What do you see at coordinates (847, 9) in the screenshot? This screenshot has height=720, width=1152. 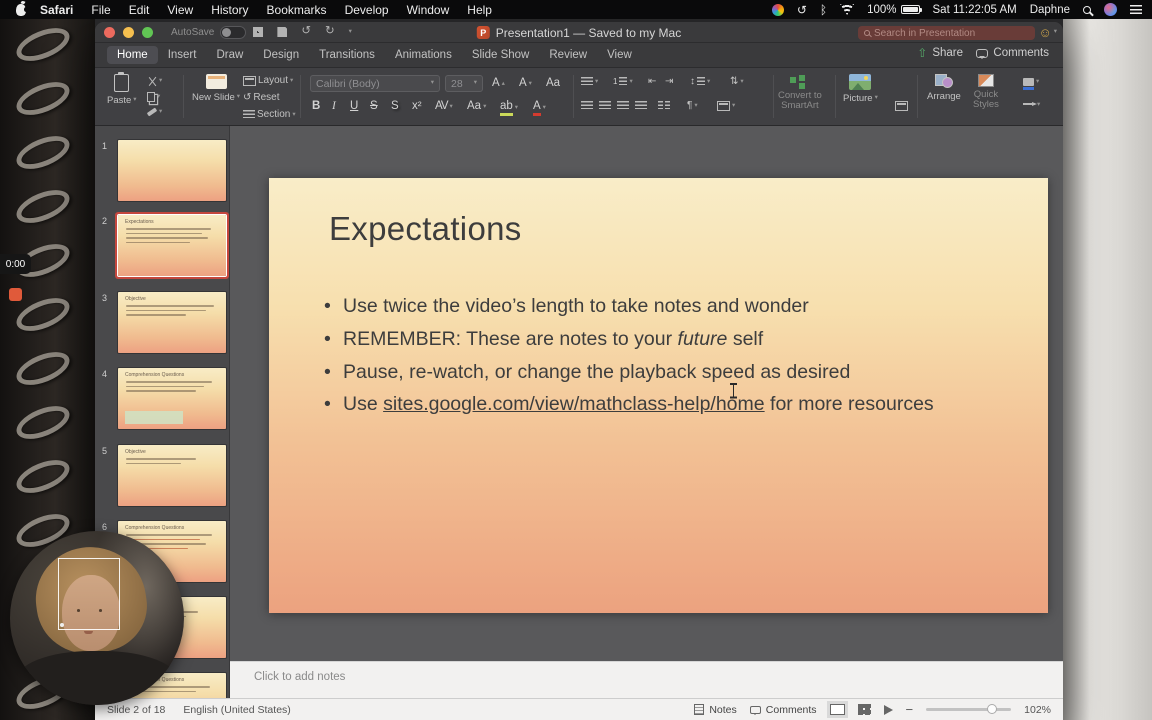 I see `wifi-icon` at bounding box center [847, 9].